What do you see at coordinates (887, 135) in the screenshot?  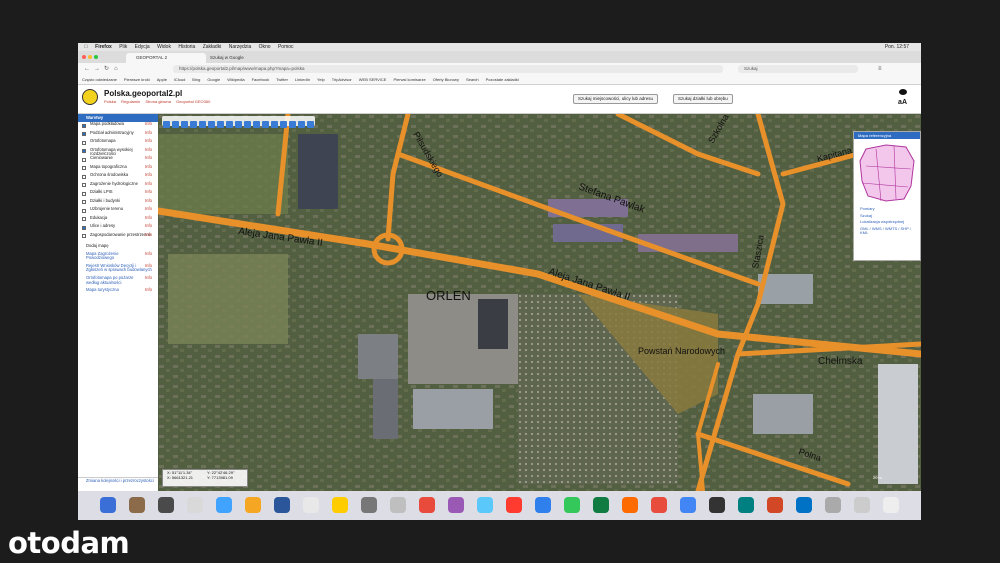 I see `reference-map-header: Mapa referencyjna` at bounding box center [887, 135].